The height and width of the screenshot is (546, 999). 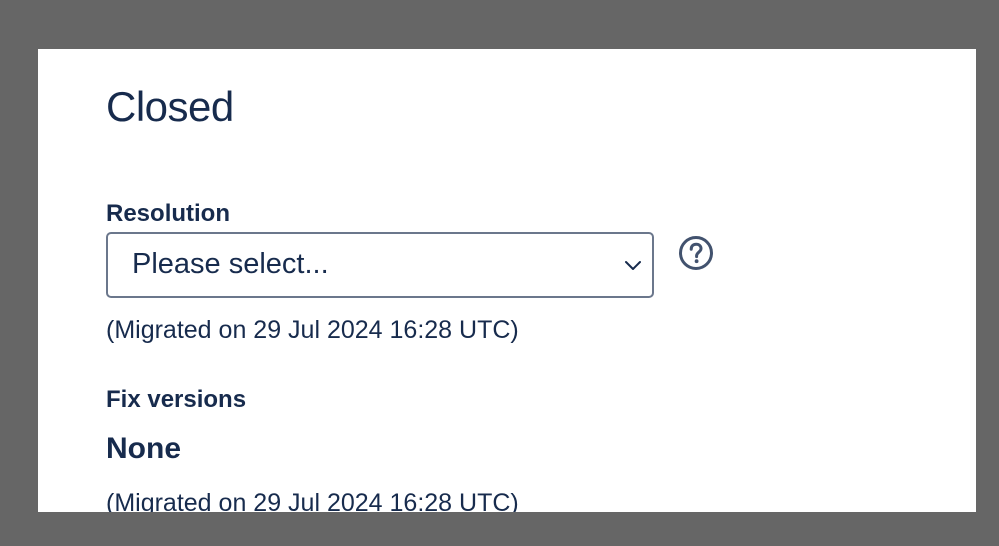 What do you see at coordinates (312, 330) in the screenshot?
I see `resolution-migration-note: (Migrated on 29 Jul 2024 16:28 UTC)` at bounding box center [312, 330].